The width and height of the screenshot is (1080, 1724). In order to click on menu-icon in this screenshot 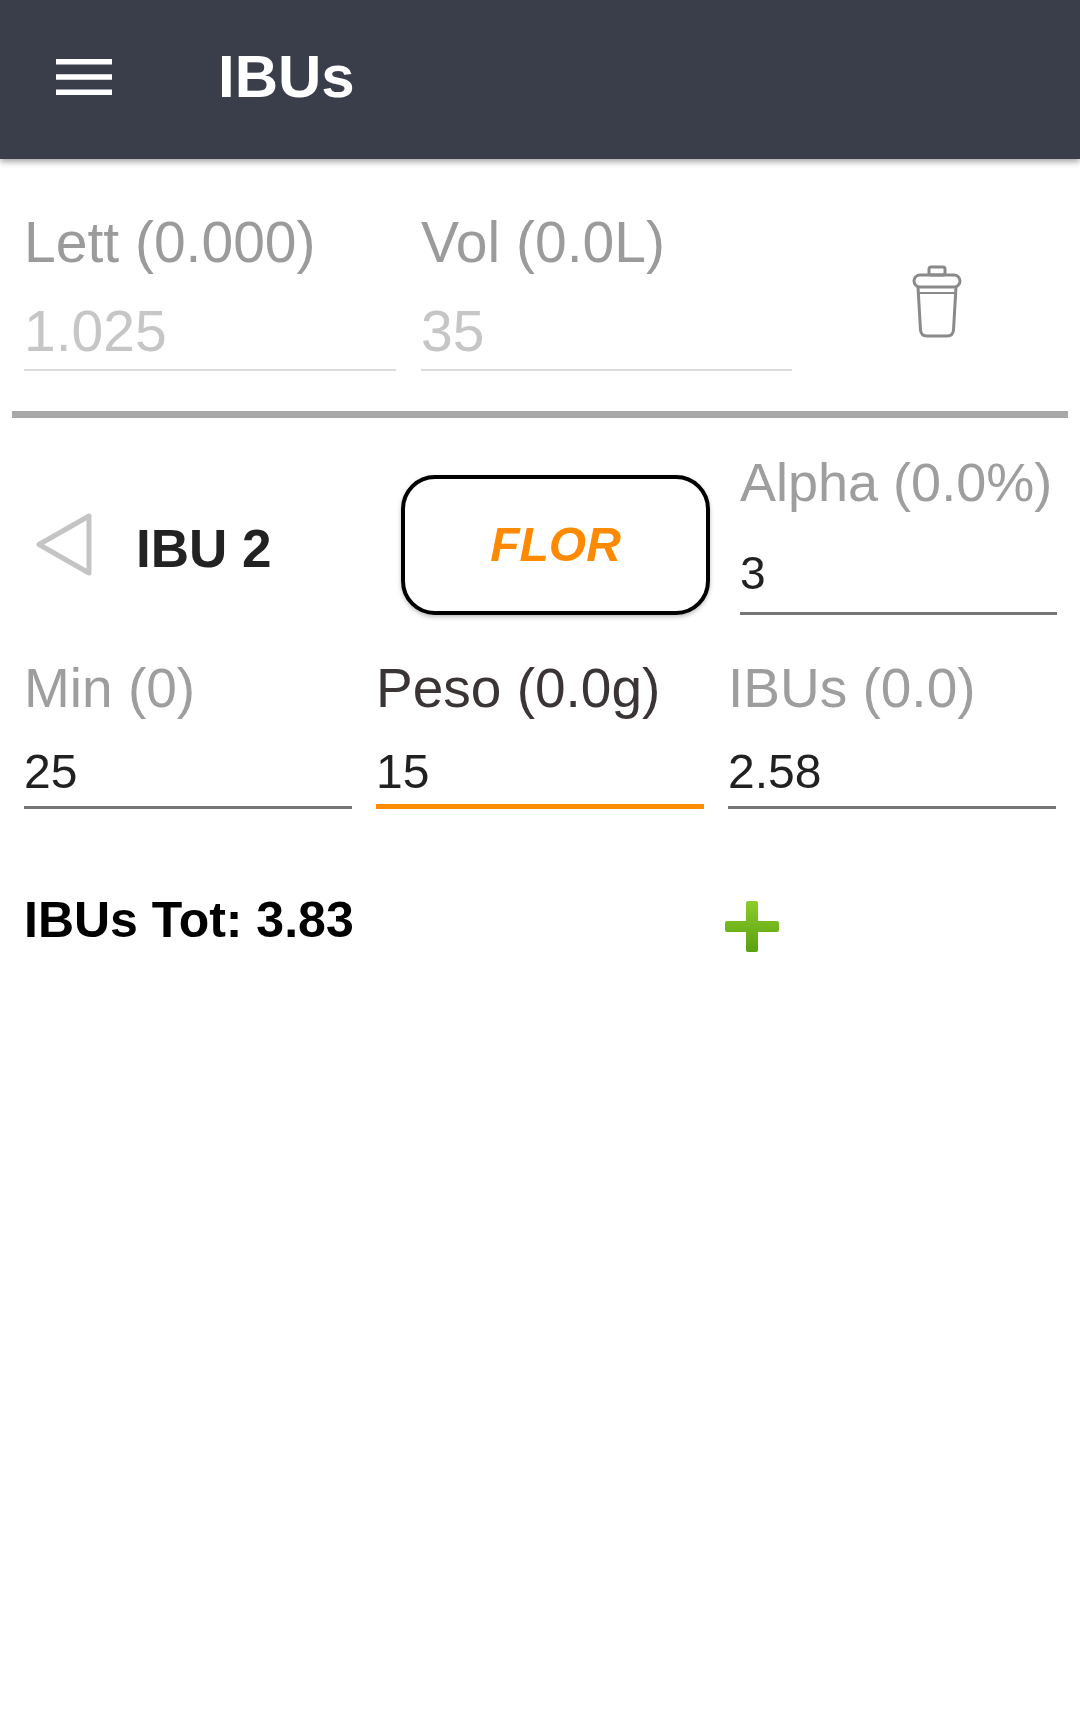, I will do `click(84, 77)`.